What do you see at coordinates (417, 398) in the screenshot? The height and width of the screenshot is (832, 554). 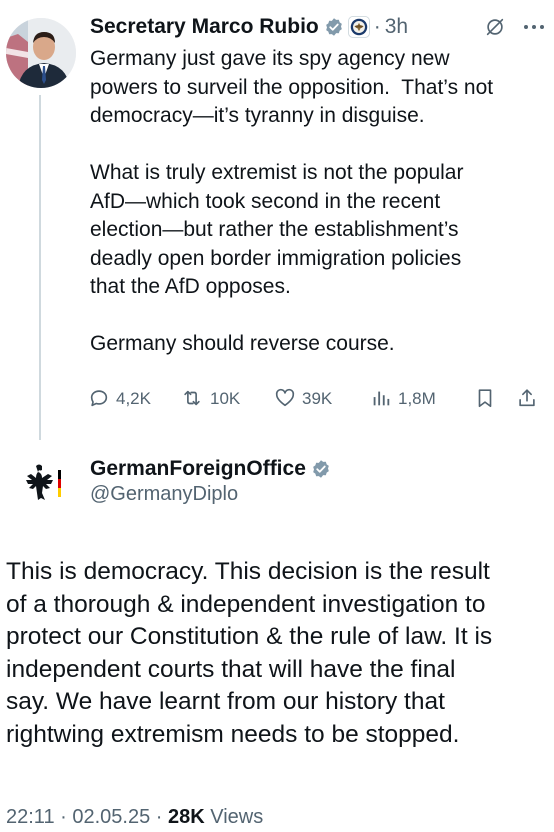 I see `view-count: 1,8M` at bounding box center [417, 398].